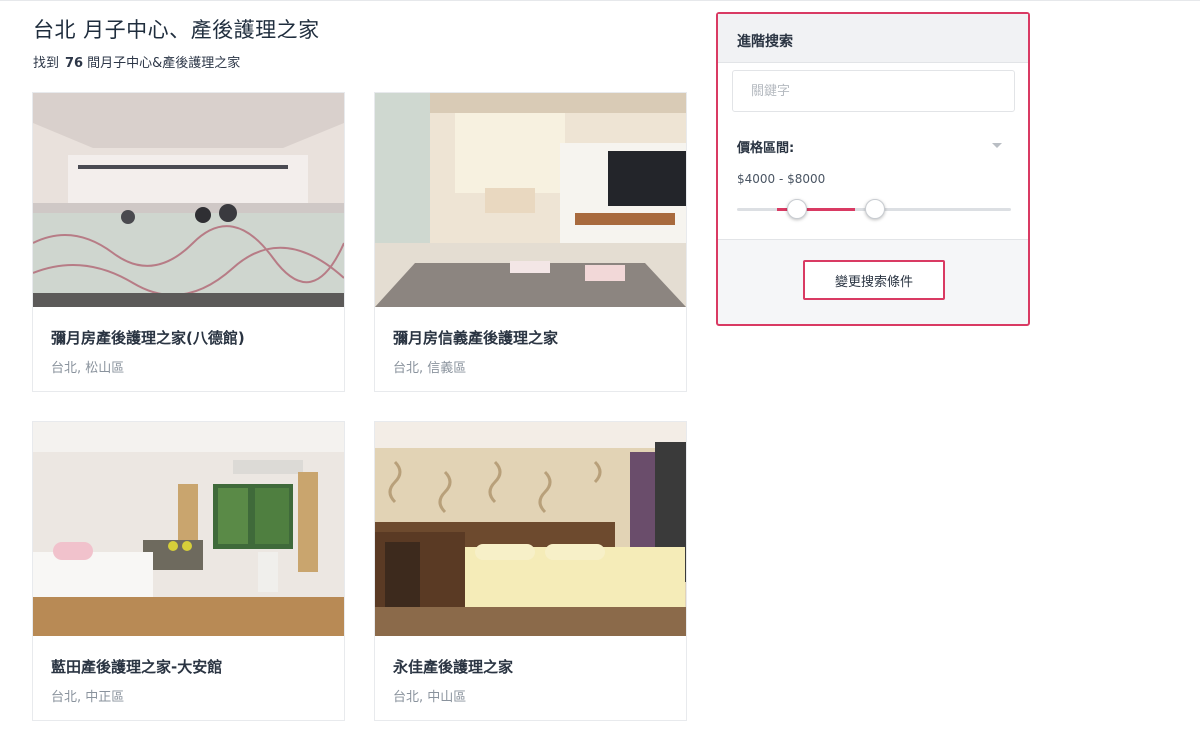  What do you see at coordinates (475, 337) in the screenshot?
I see `listing-name: 彌月房信義產後護理之家` at bounding box center [475, 337].